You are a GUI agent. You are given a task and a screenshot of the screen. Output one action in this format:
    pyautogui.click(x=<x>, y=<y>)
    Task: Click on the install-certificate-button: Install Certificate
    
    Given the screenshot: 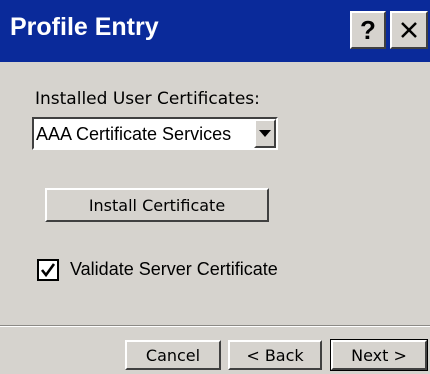 What is the action you would take?
    pyautogui.click(x=157, y=205)
    